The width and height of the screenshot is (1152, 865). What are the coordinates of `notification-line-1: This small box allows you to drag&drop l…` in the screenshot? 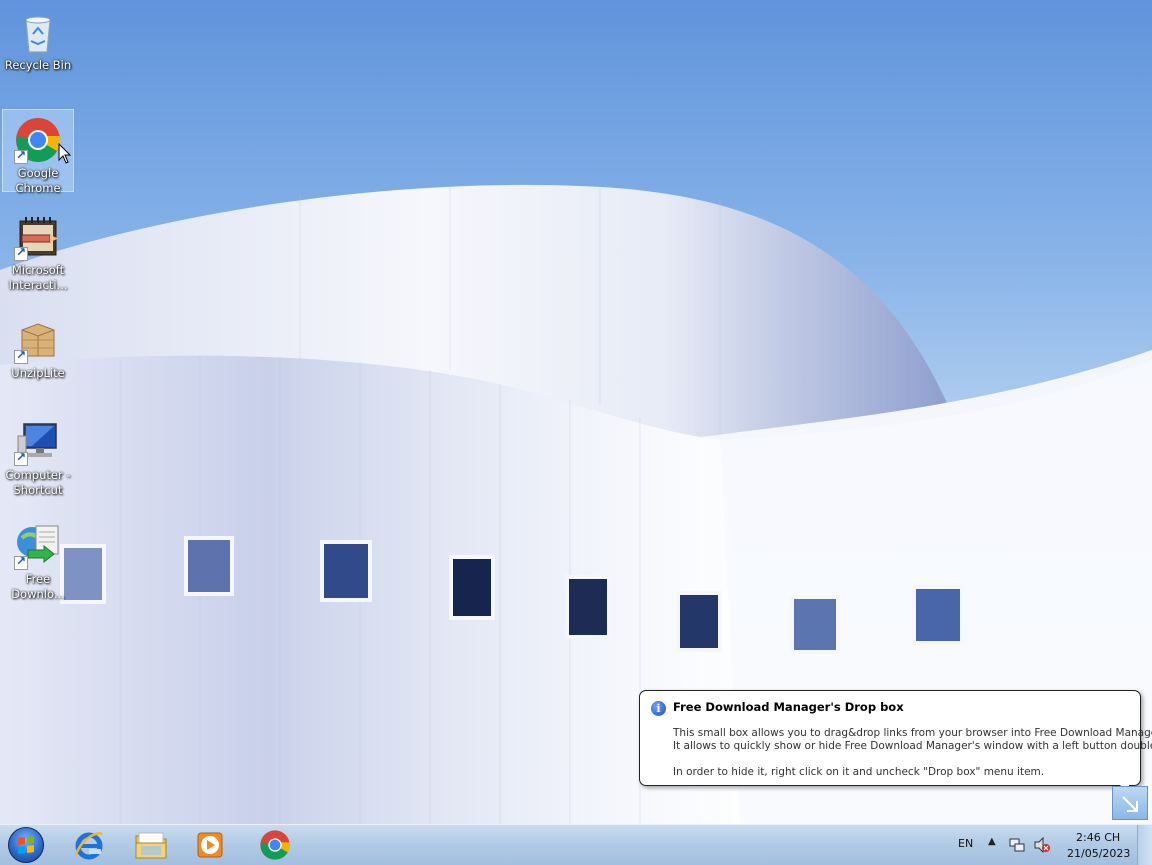 It's located at (912, 733).